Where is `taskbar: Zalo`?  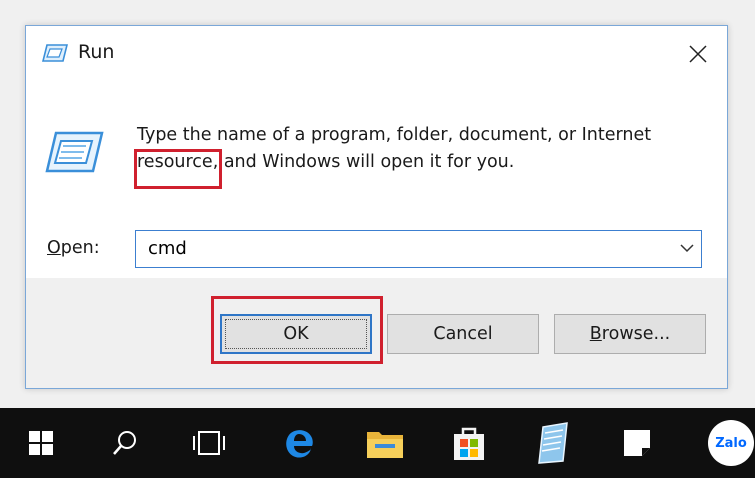 taskbar: Zalo is located at coordinates (377, 443).